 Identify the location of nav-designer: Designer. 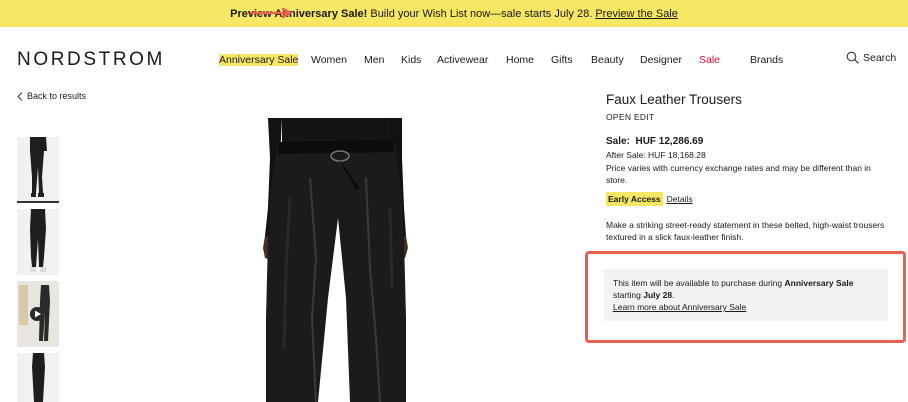
(661, 60).